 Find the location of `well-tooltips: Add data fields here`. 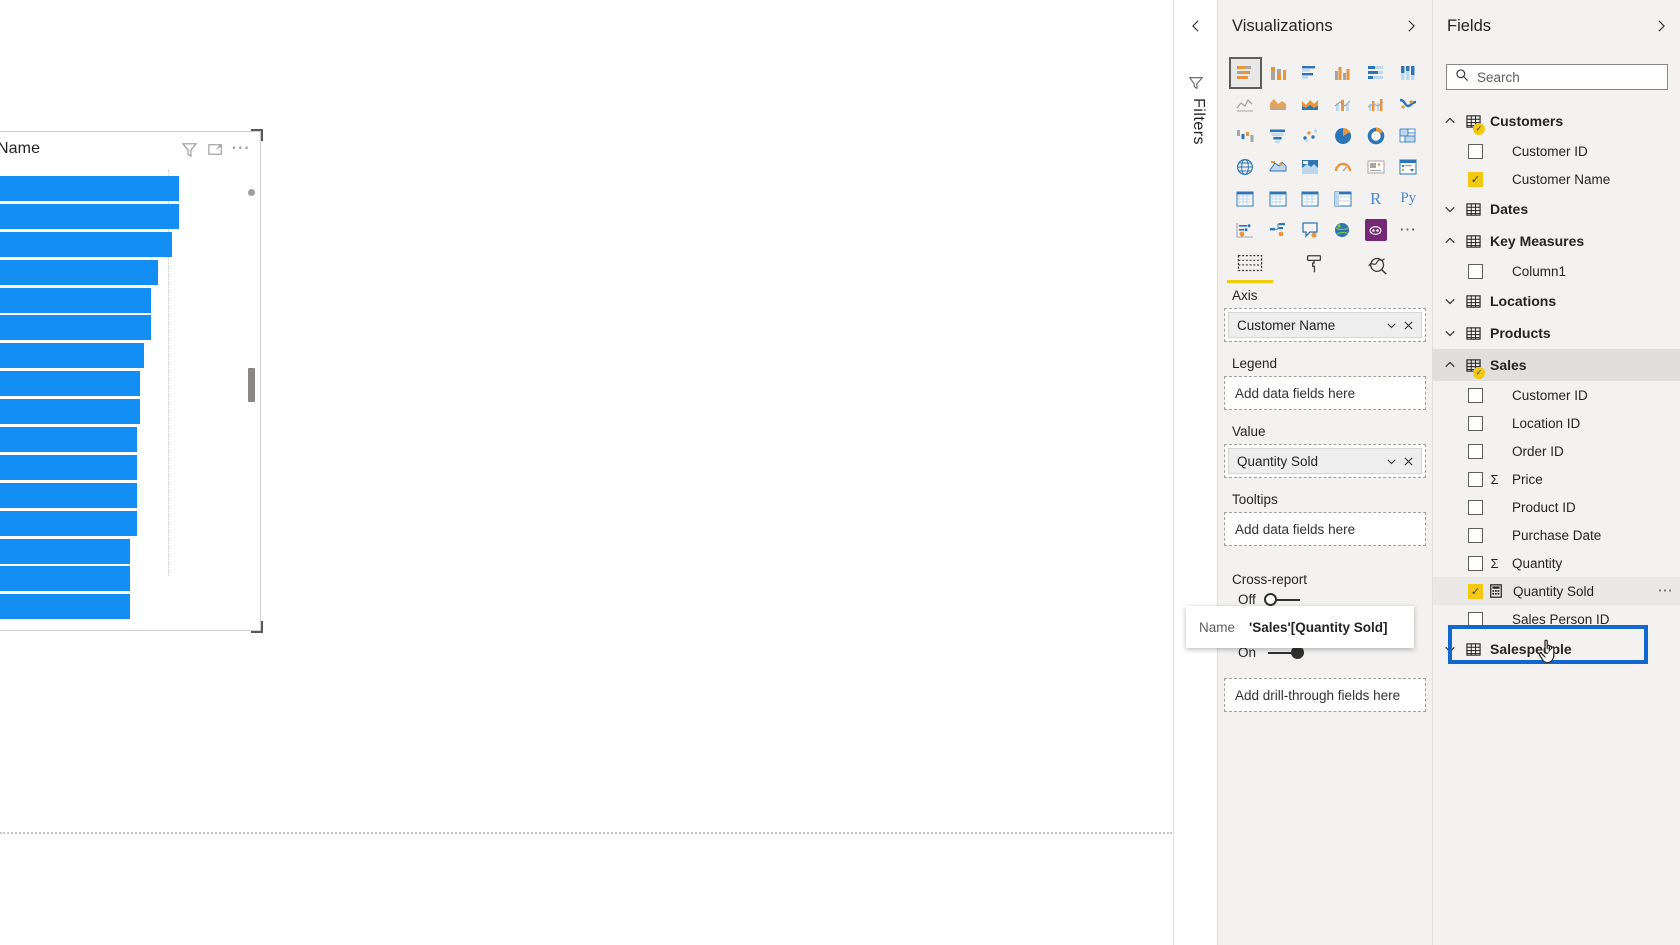

well-tooltips: Add data fields here is located at coordinates (1325, 529).